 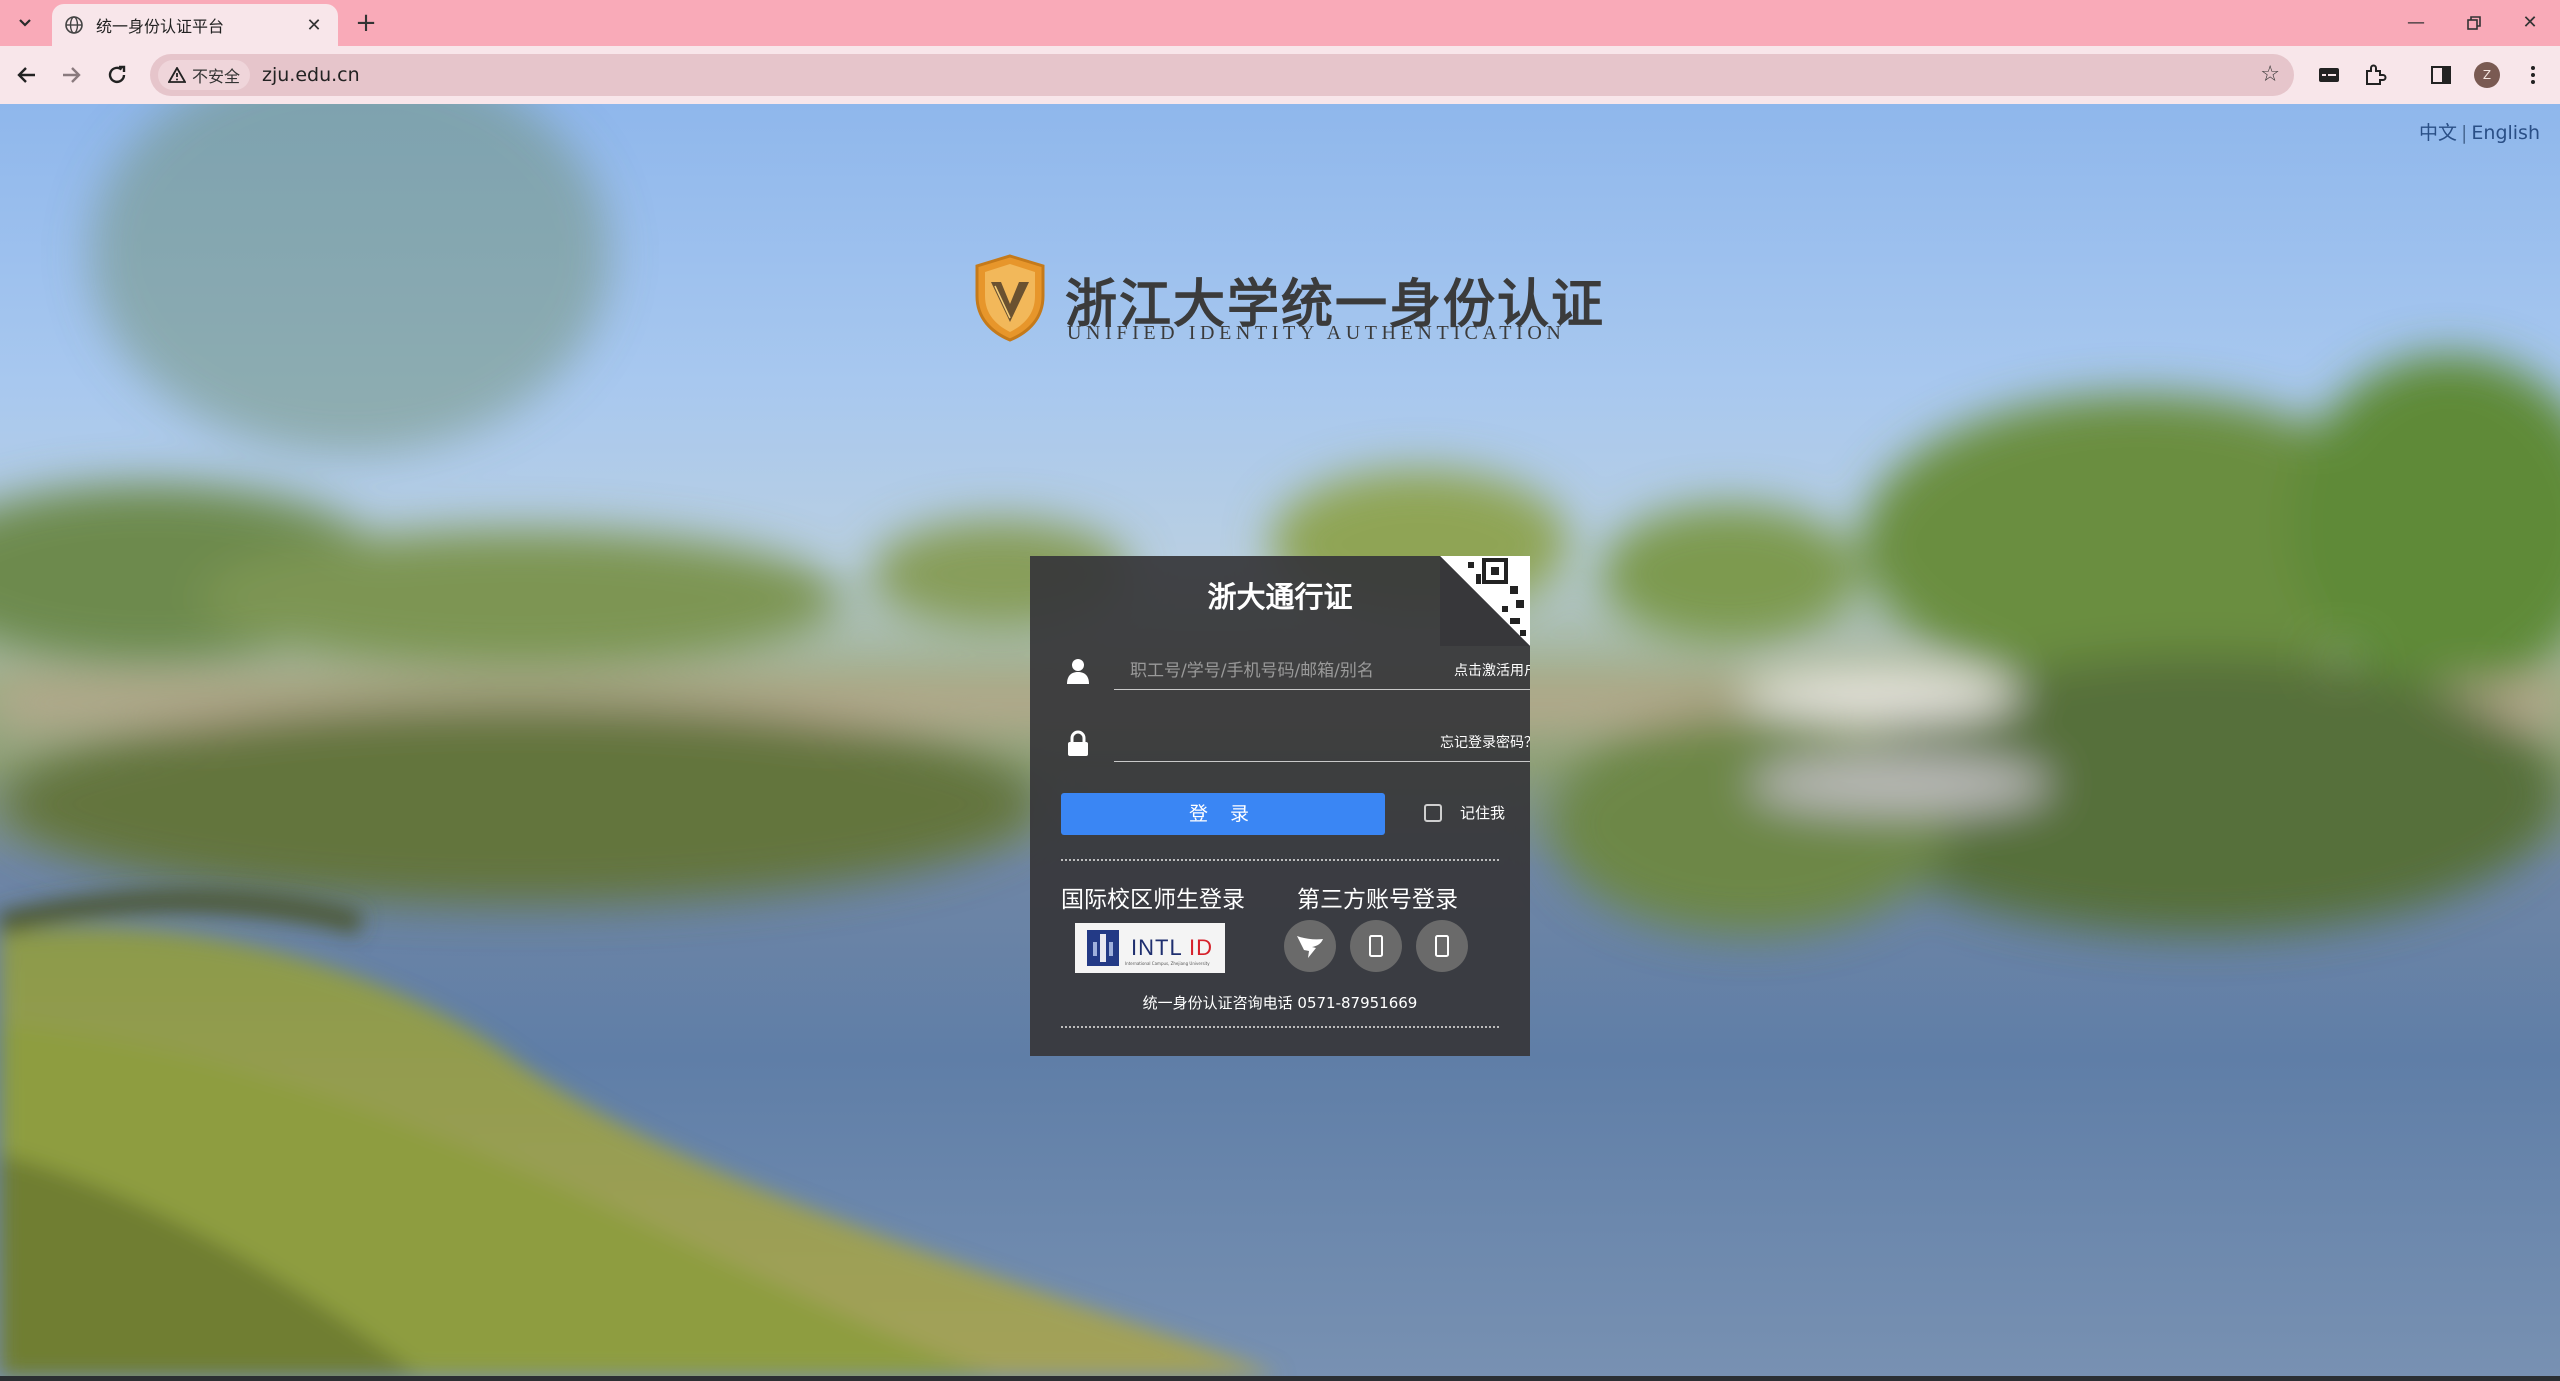 I want to click on forgot-password-link: 忘记登录密码？, so click(x=1485, y=742).